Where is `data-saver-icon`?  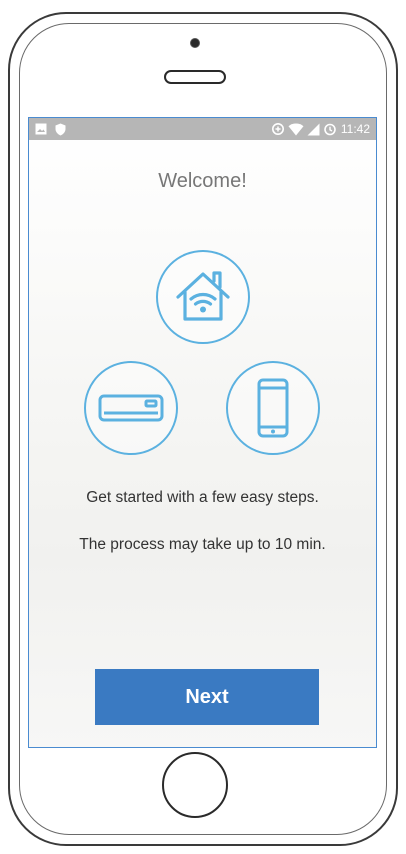 data-saver-icon is located at coordinates (278, 129).